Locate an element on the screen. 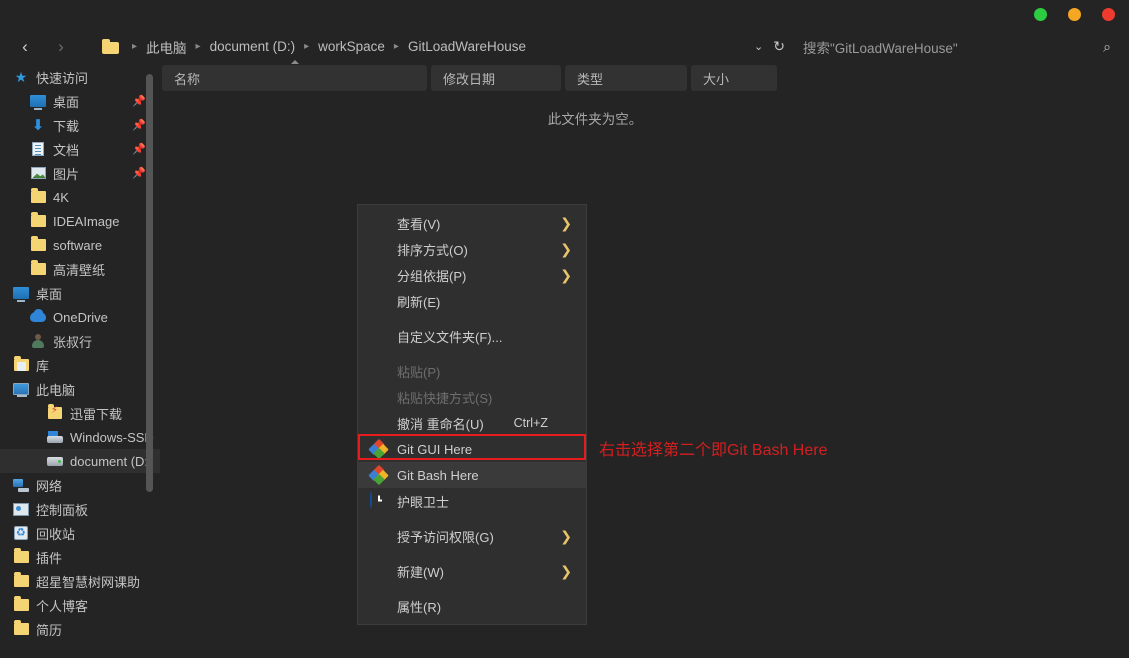  menu-item-8: Git GUI Here is located at coordinates (472, 449).